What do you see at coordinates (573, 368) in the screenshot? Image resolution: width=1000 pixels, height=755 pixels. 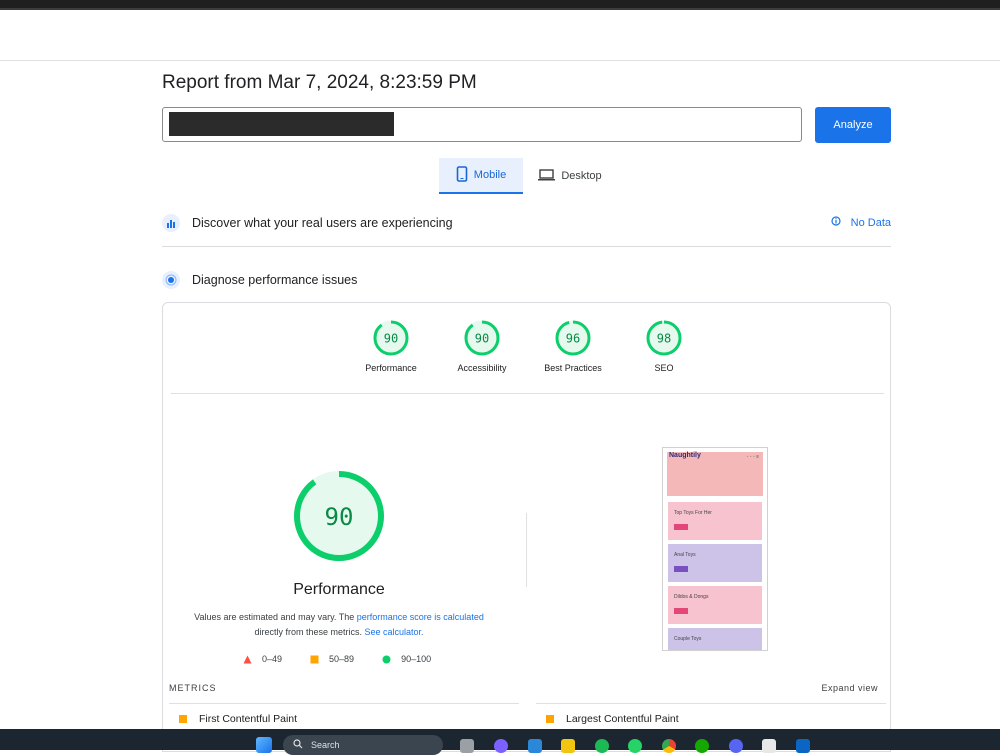 I see `gauge-label: Best Practices` at bounding box center [573, 368].